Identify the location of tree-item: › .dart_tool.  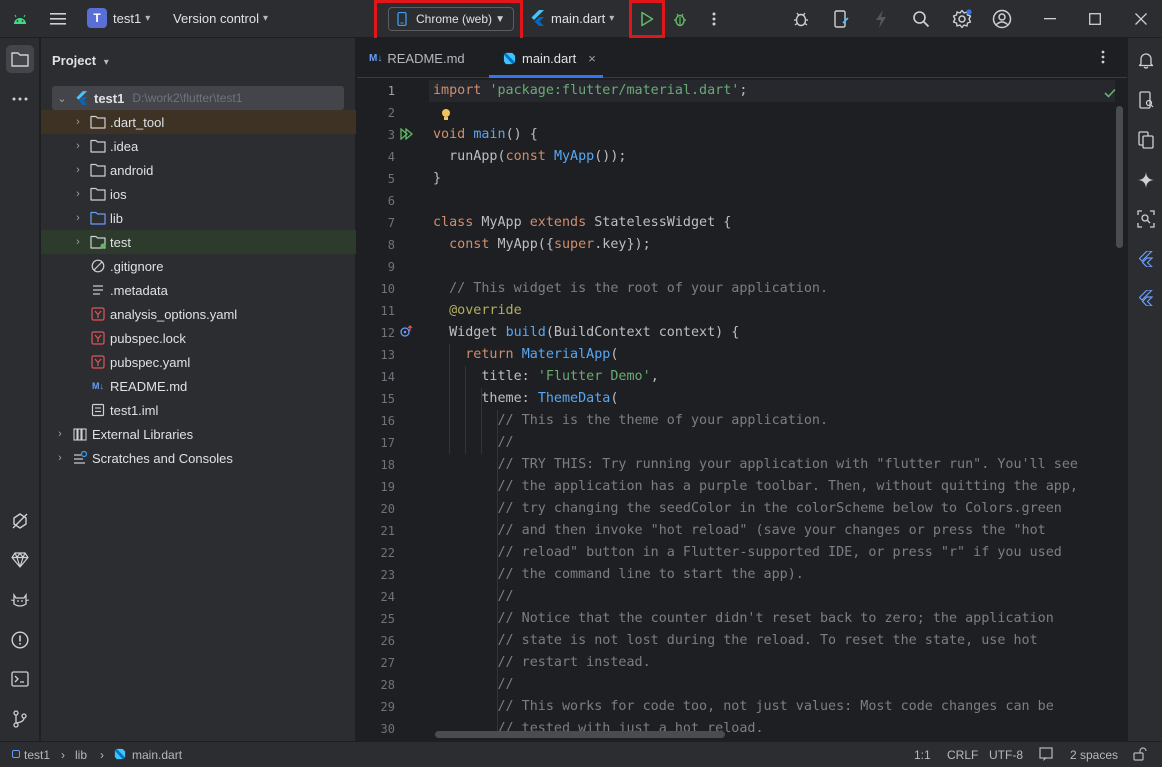
(198, 122).